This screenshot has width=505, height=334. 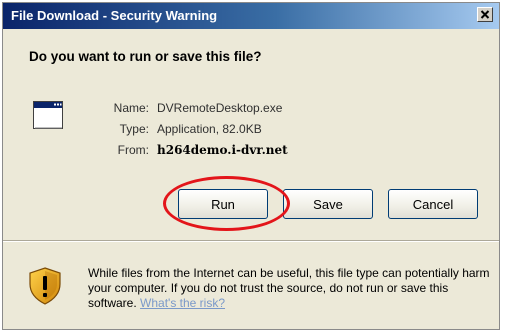 What do you see at coordinates (182, 303) in the screenshot?
I see `whats-the-risk-link: What's the risk?` at bounding box center [182, 303].